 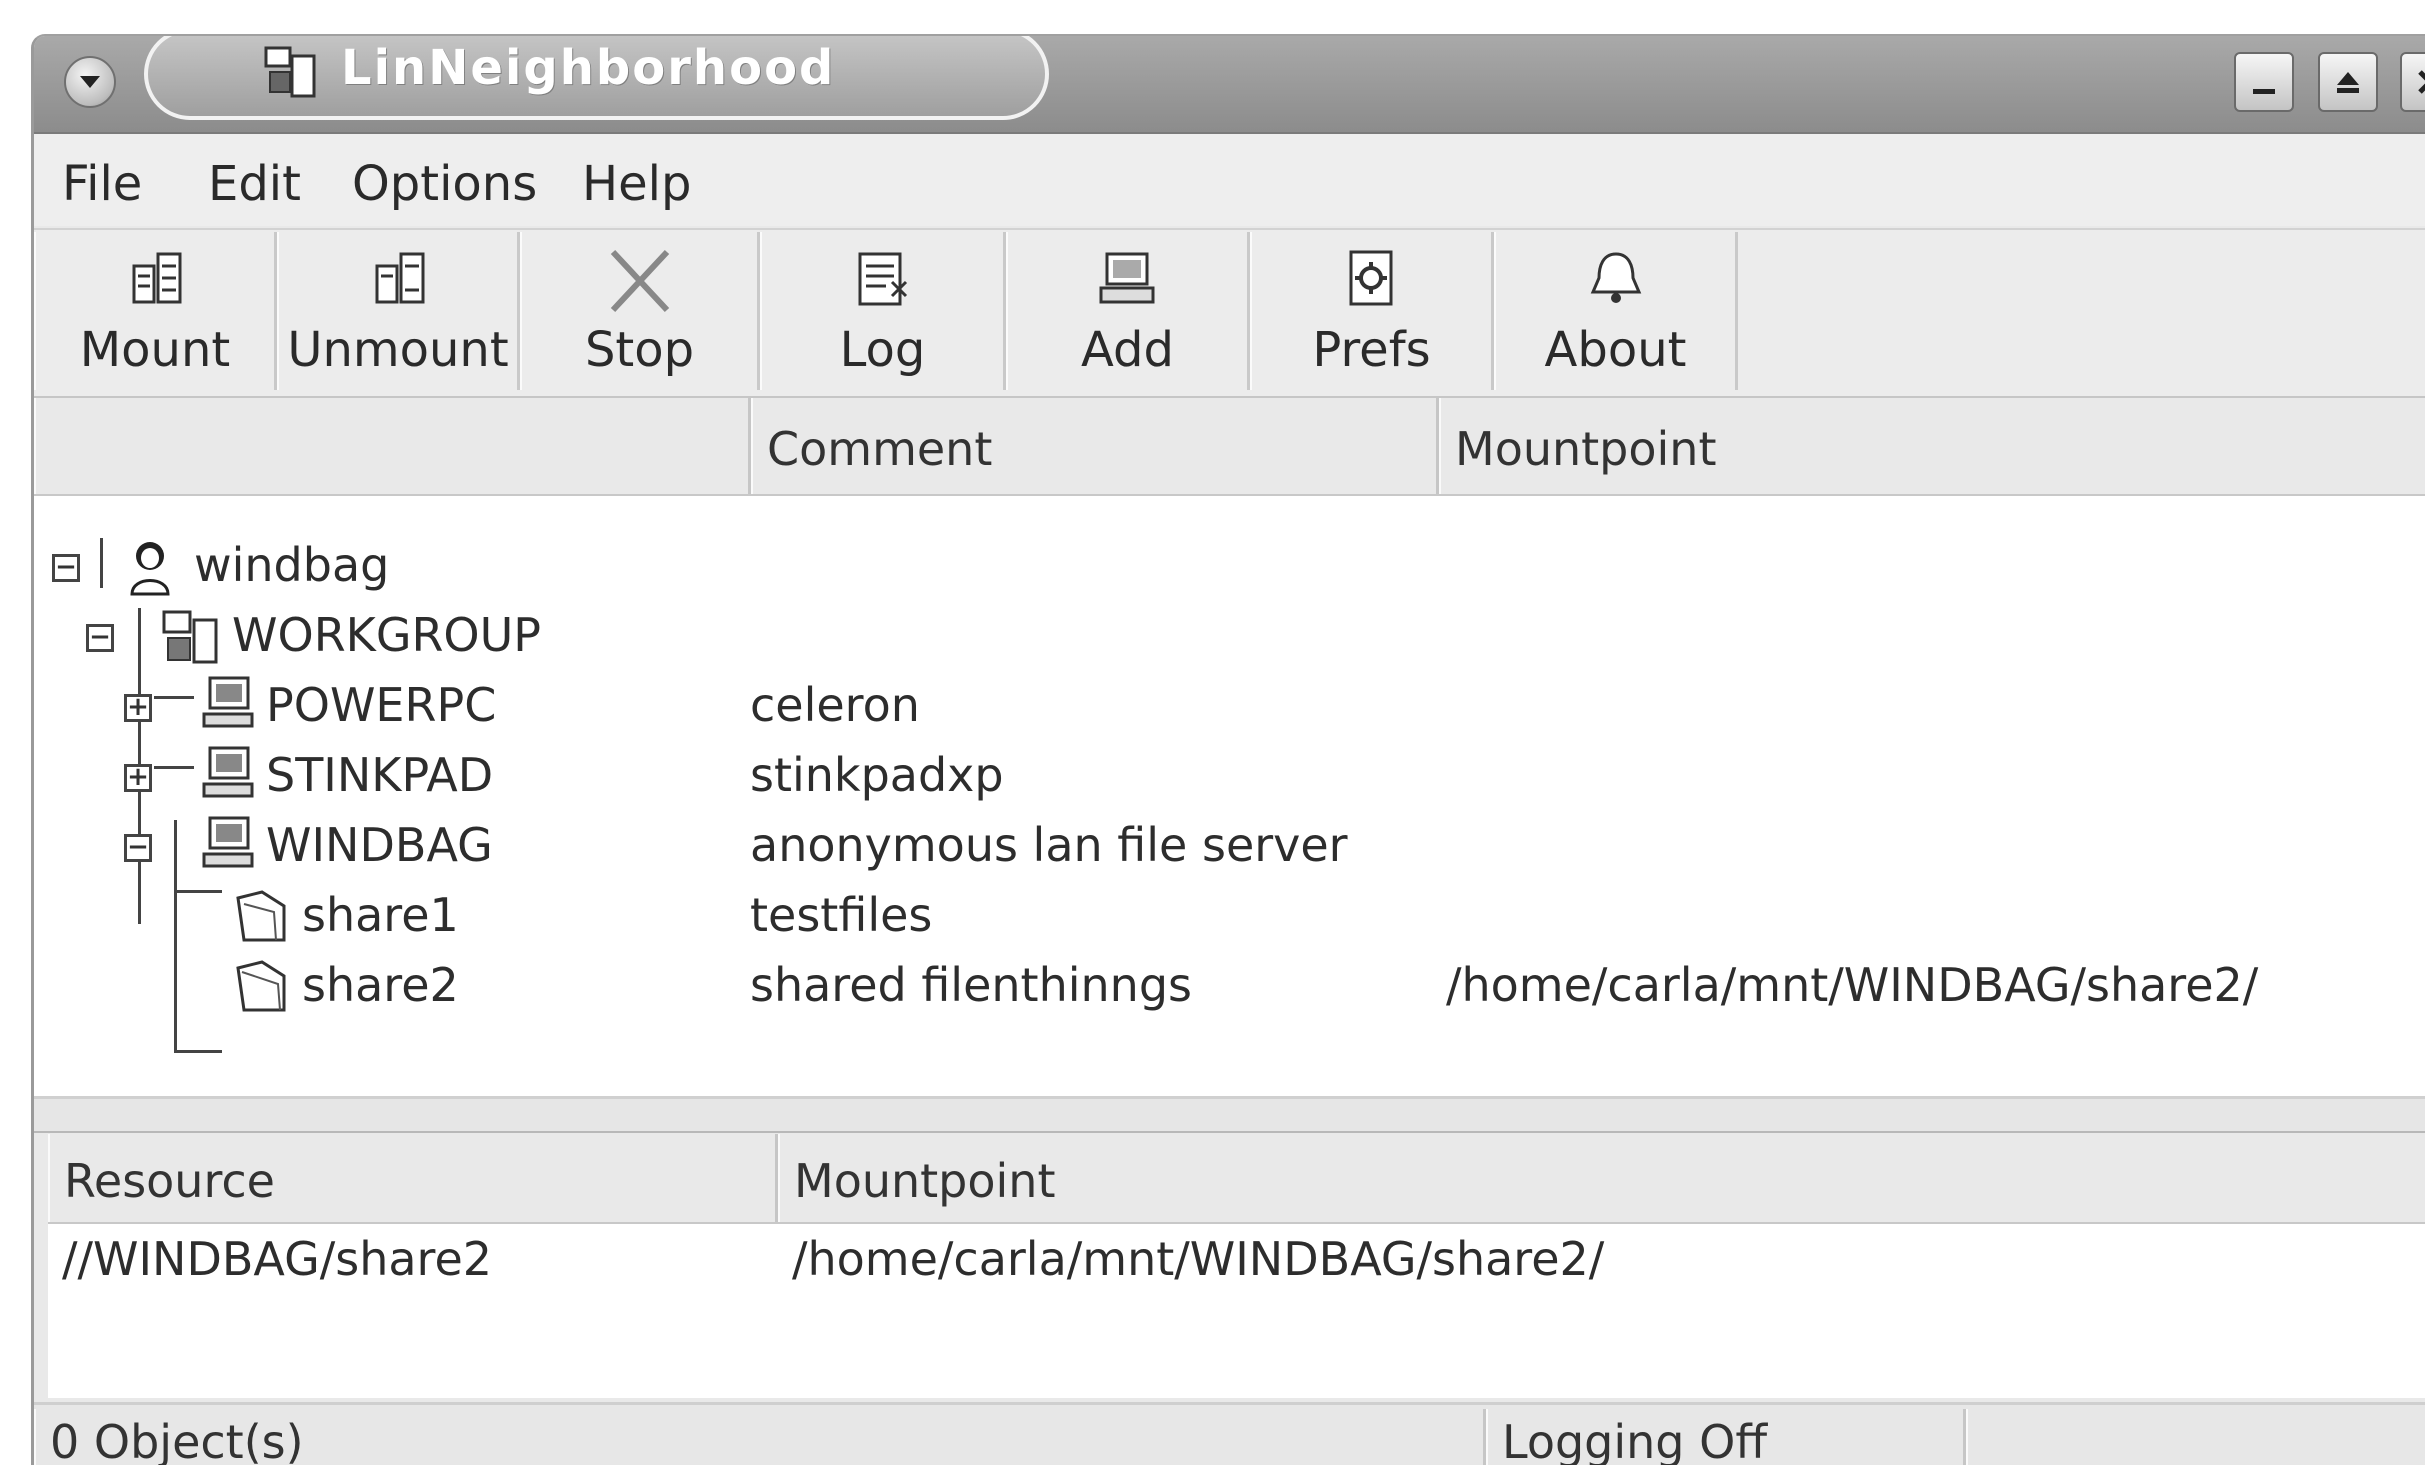 I want to click on tree-header: Comment Mountpoint, so click(x=1229, y=447).